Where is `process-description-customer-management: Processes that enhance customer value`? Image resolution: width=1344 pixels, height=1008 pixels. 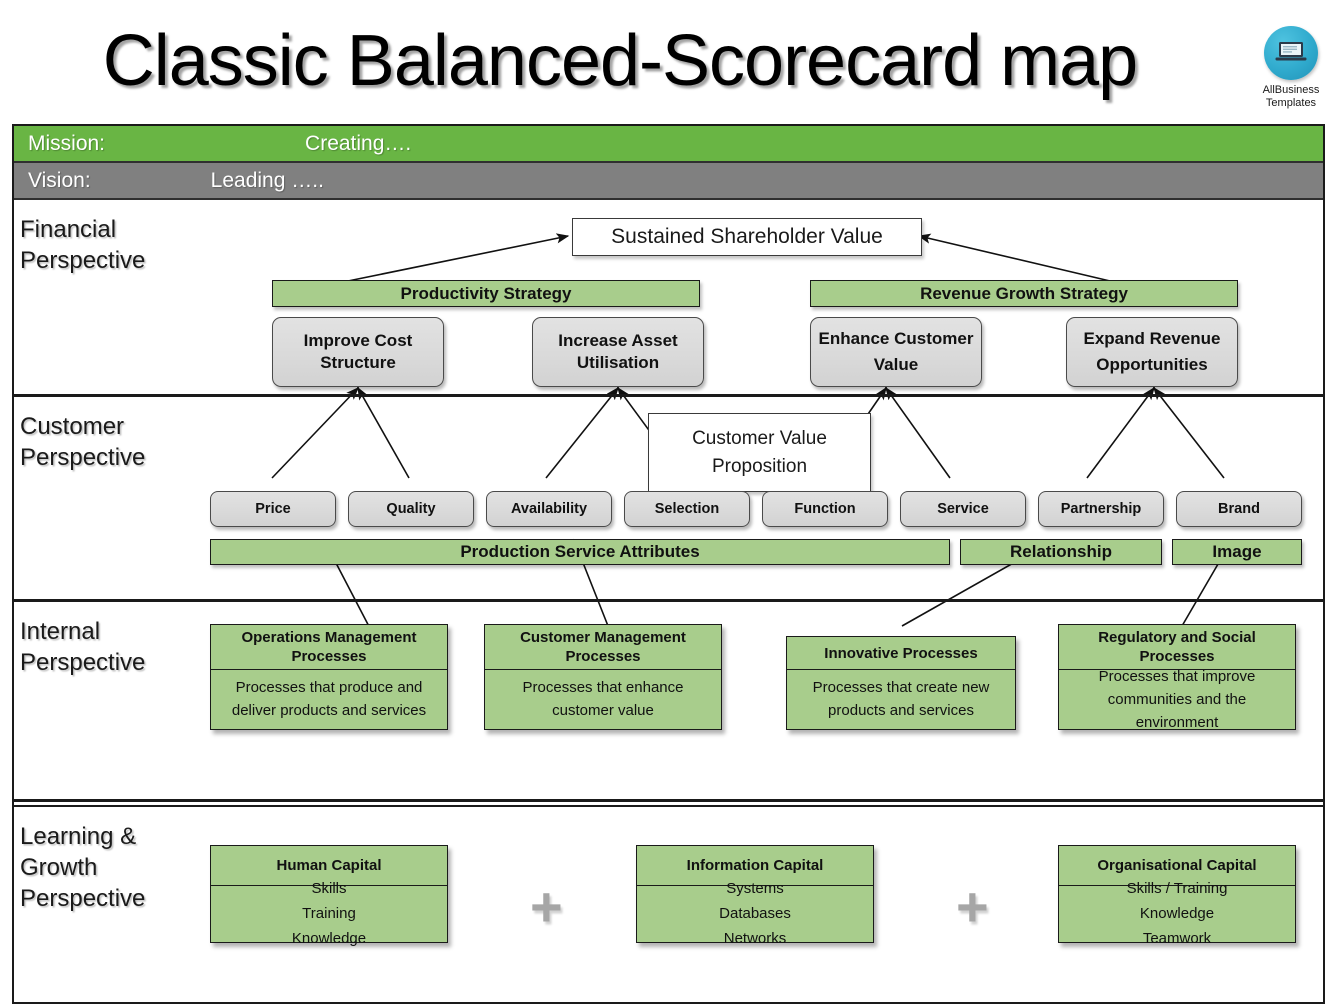 process-description-customer-management: Processes that enhance customer value is located at coordinates (603, 699).